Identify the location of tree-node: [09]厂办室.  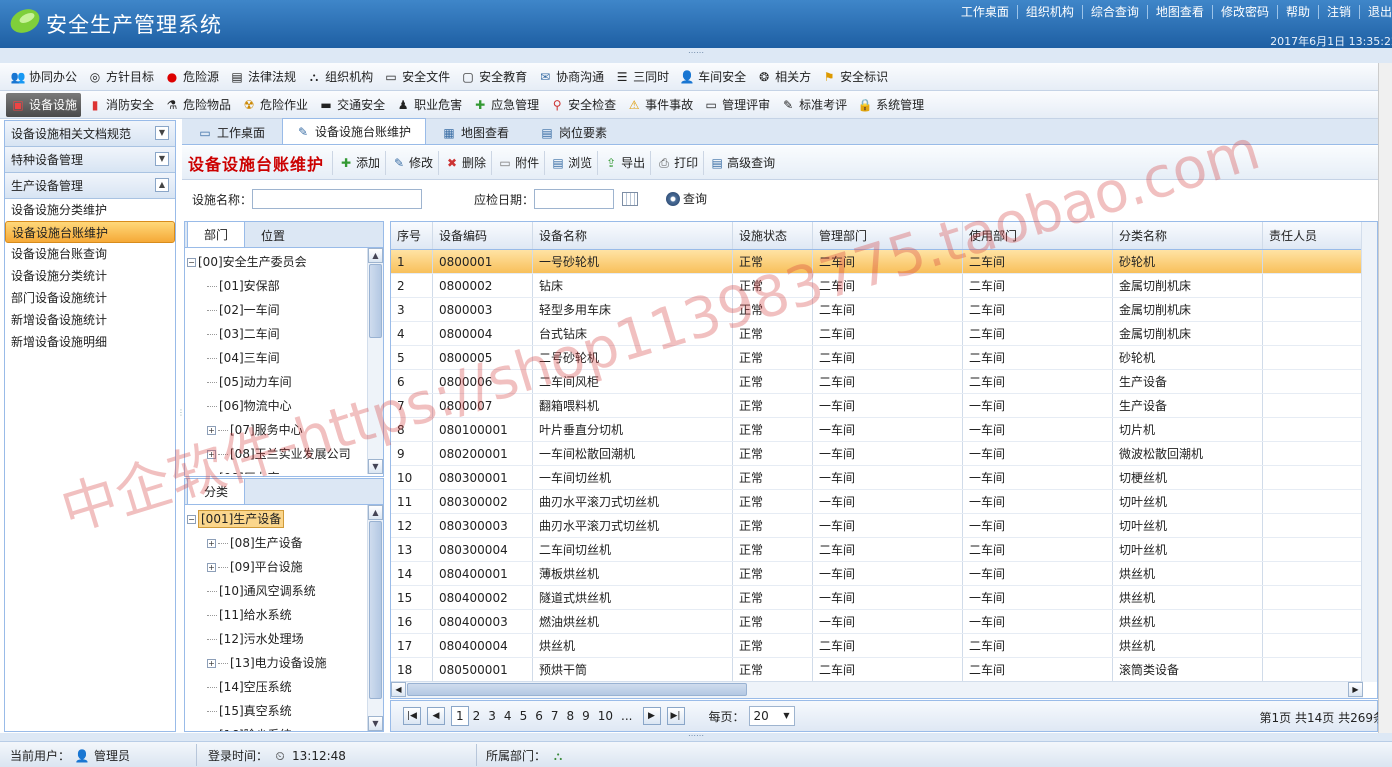
(269, 470).